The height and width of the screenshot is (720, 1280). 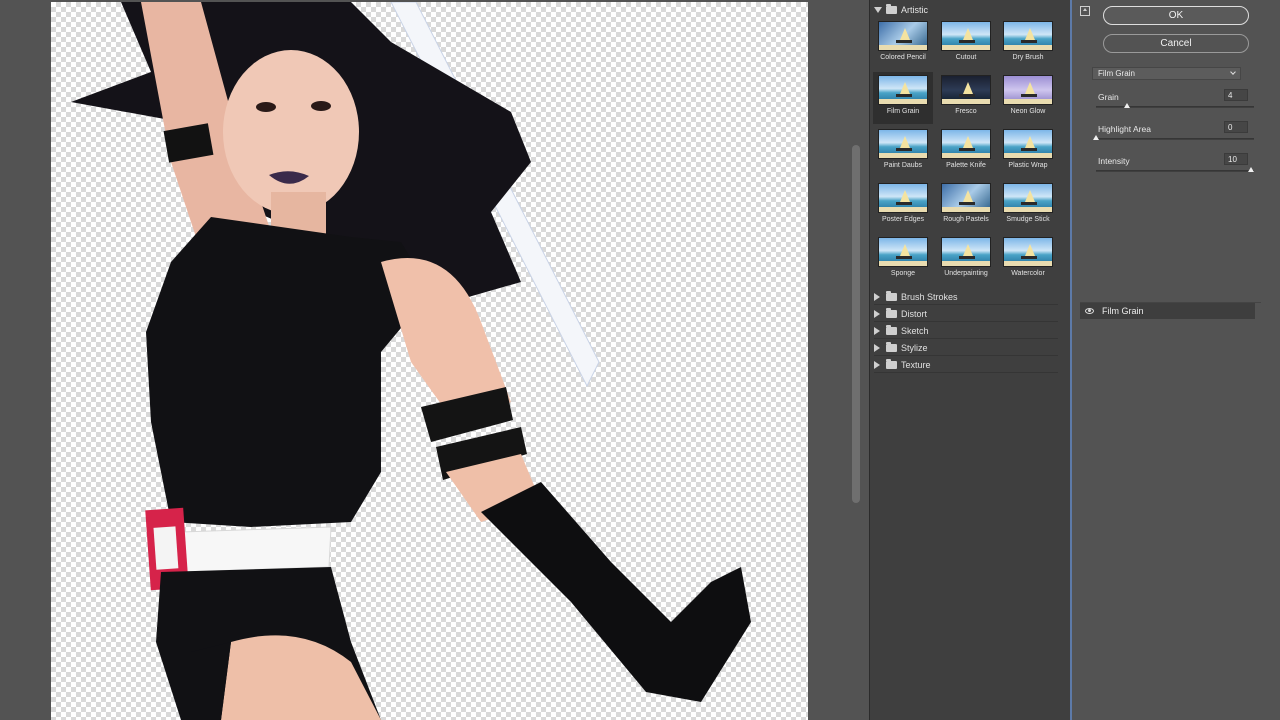 I want to click on filter-thumb-colored-pencil: Colored Pencil, so click(x=903, y=44).